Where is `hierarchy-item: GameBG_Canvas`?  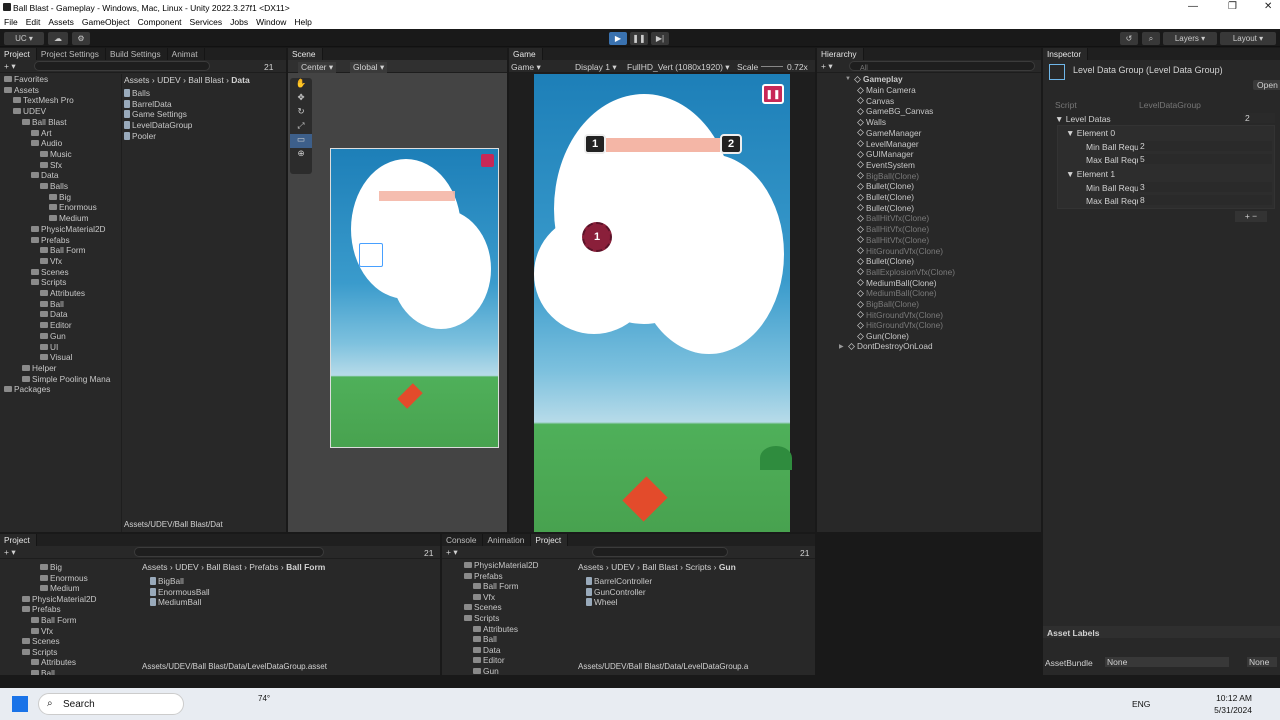
hierarchy-item: GameBG_Canvas is located at coordinates (895, 111).